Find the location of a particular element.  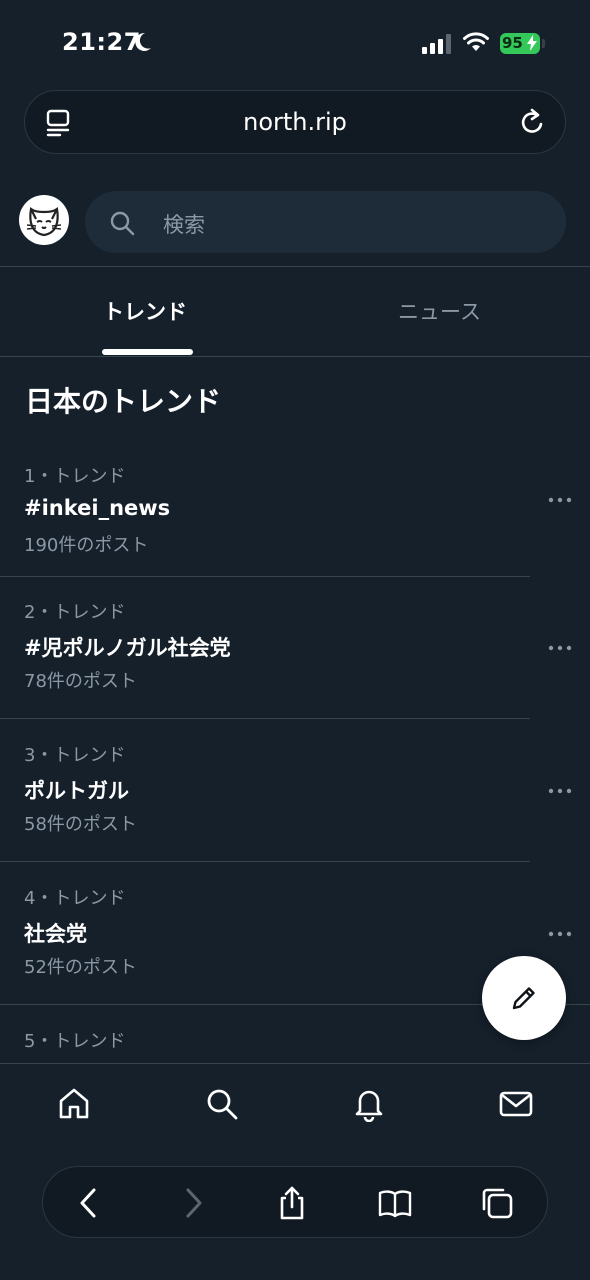

reload-icon is located at coordinates (533, 122).